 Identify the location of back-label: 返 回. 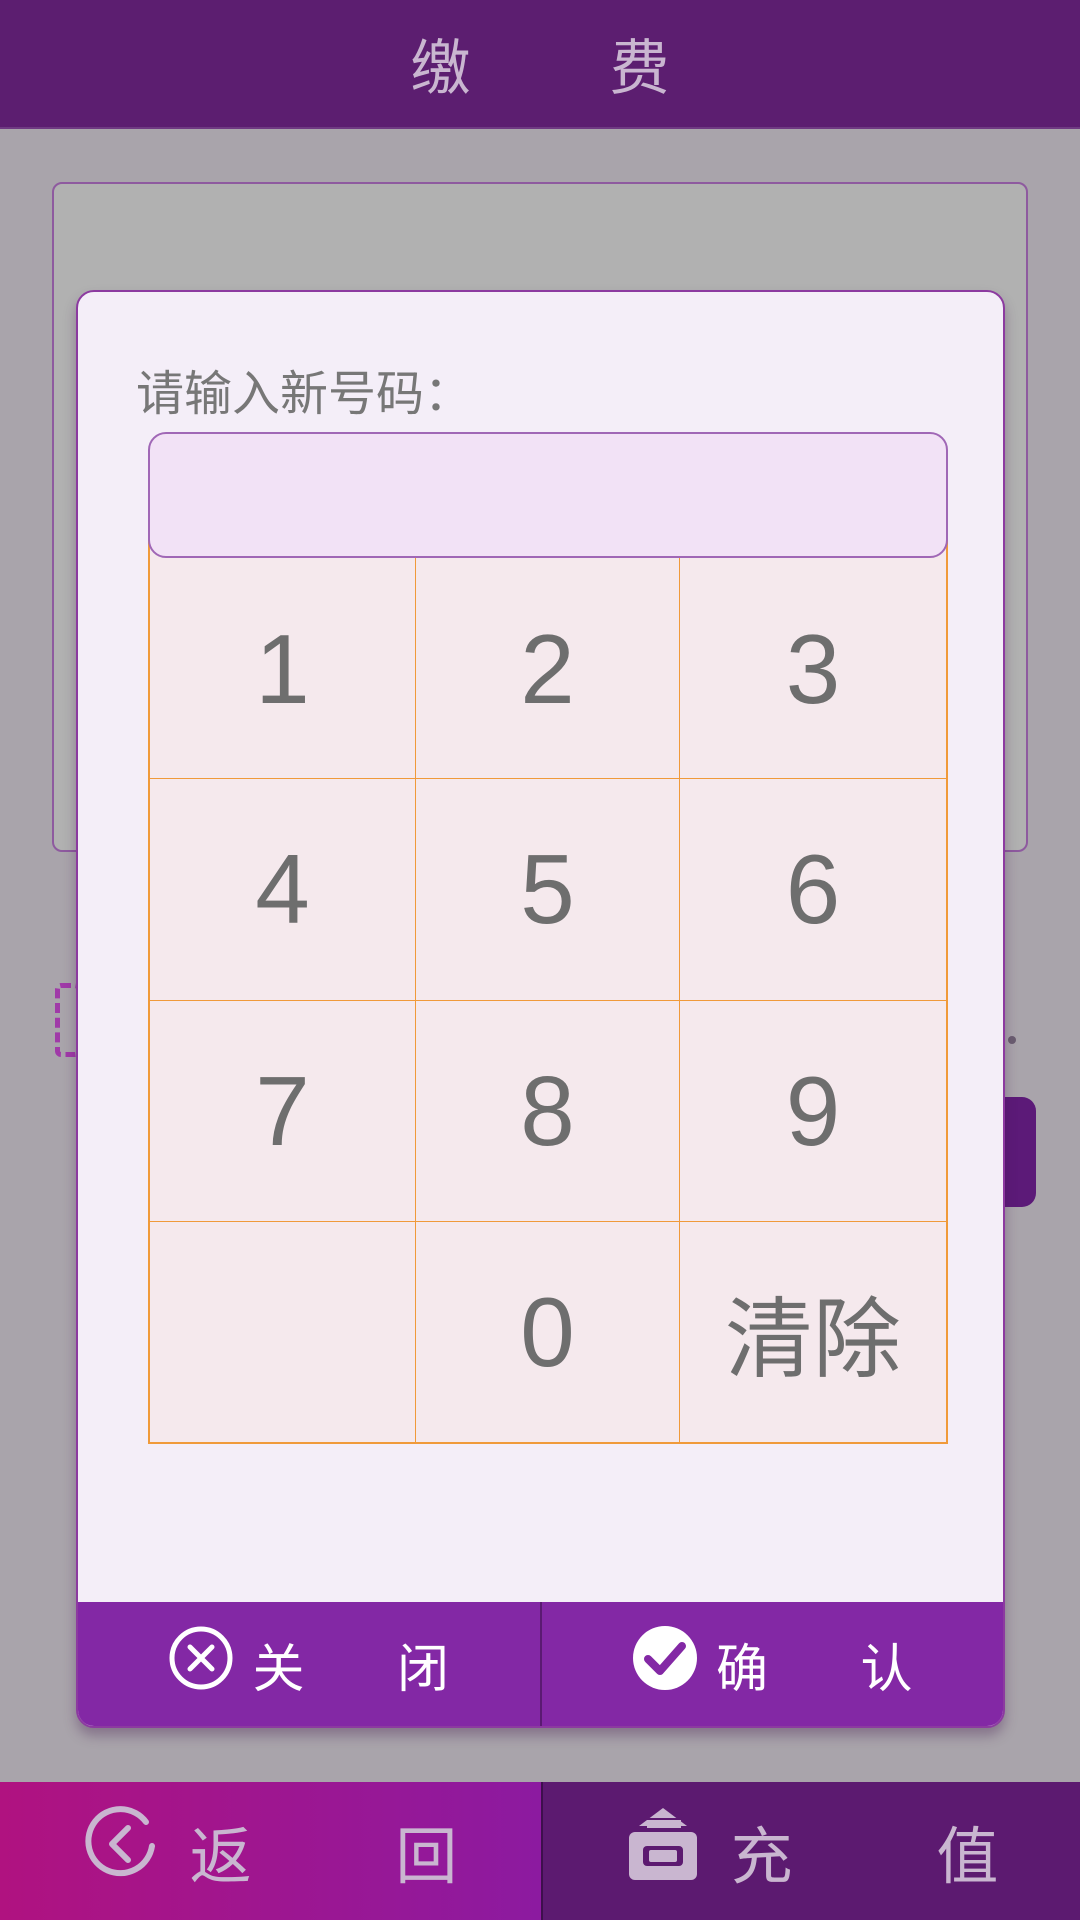
(354, 1856).